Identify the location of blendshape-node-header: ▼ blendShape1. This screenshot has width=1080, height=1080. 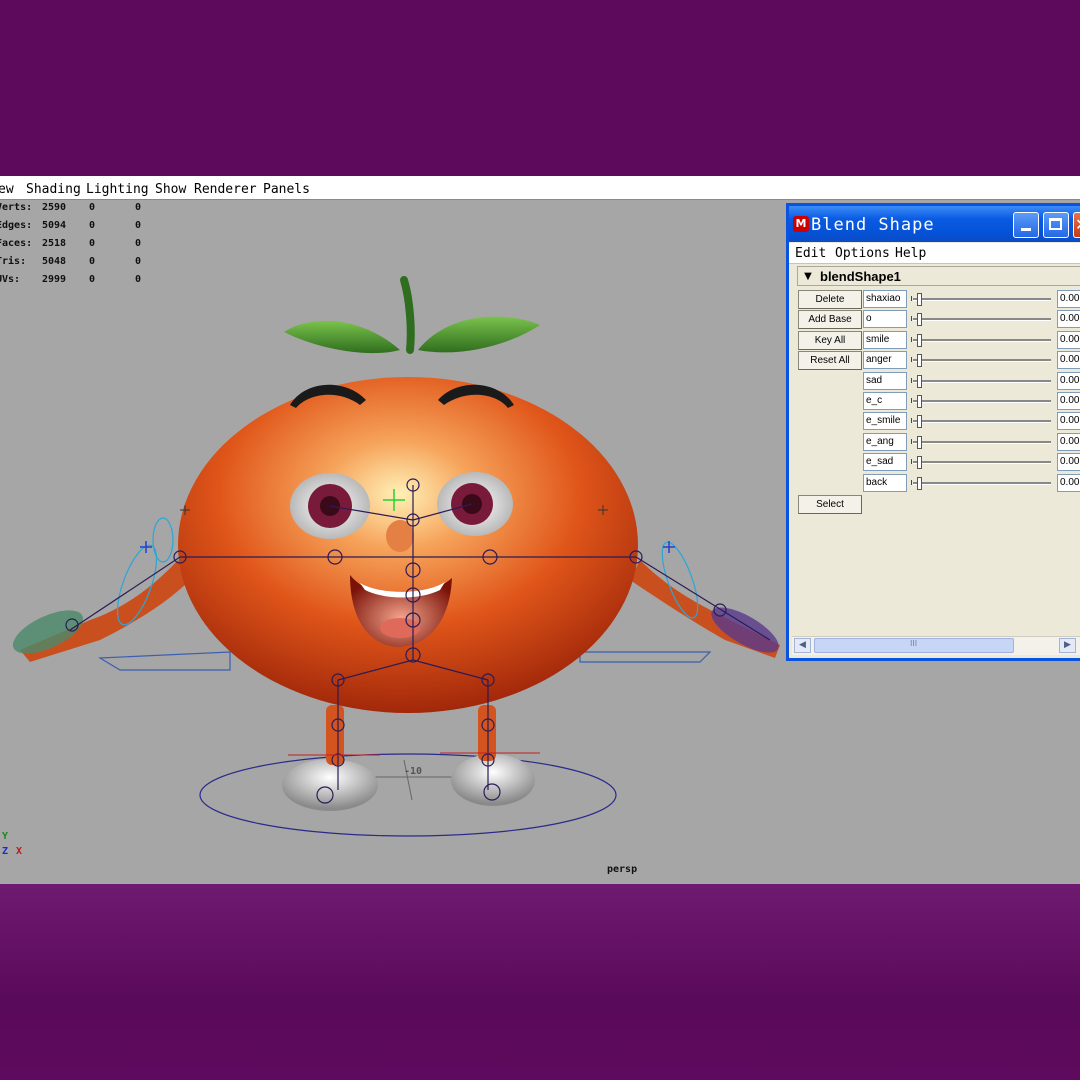
(938, 276).